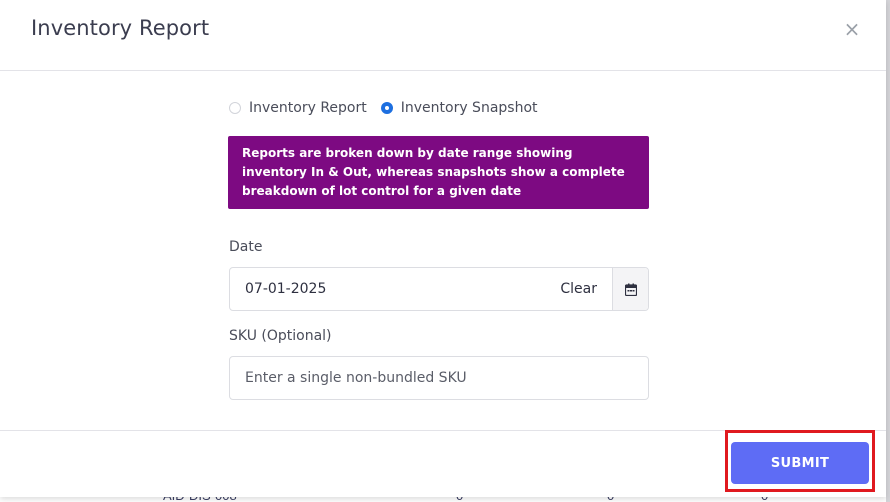 The image size is (890, 502). Describe the element at coordinates (120, 28) in the screenshot. I see `modal-title: Inventory Report` at that location.